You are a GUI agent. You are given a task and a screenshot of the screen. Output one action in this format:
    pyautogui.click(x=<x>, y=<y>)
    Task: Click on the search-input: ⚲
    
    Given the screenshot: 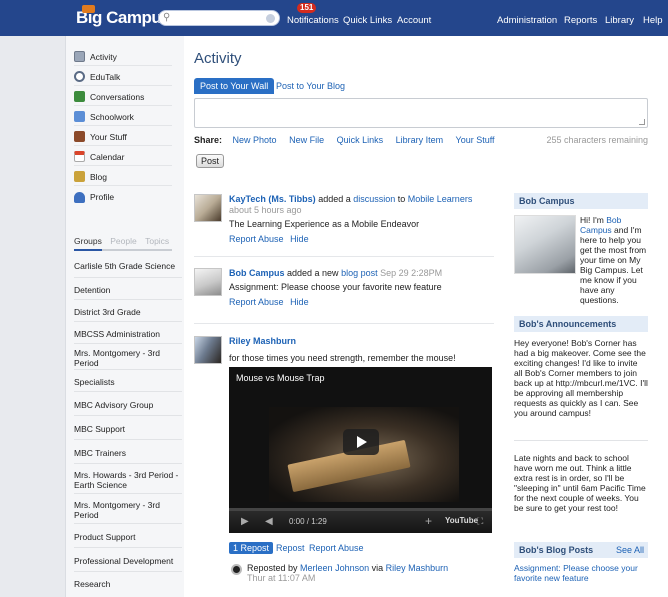 What is the action you would take?
    pyautogui.click(x=219, y=18)
    